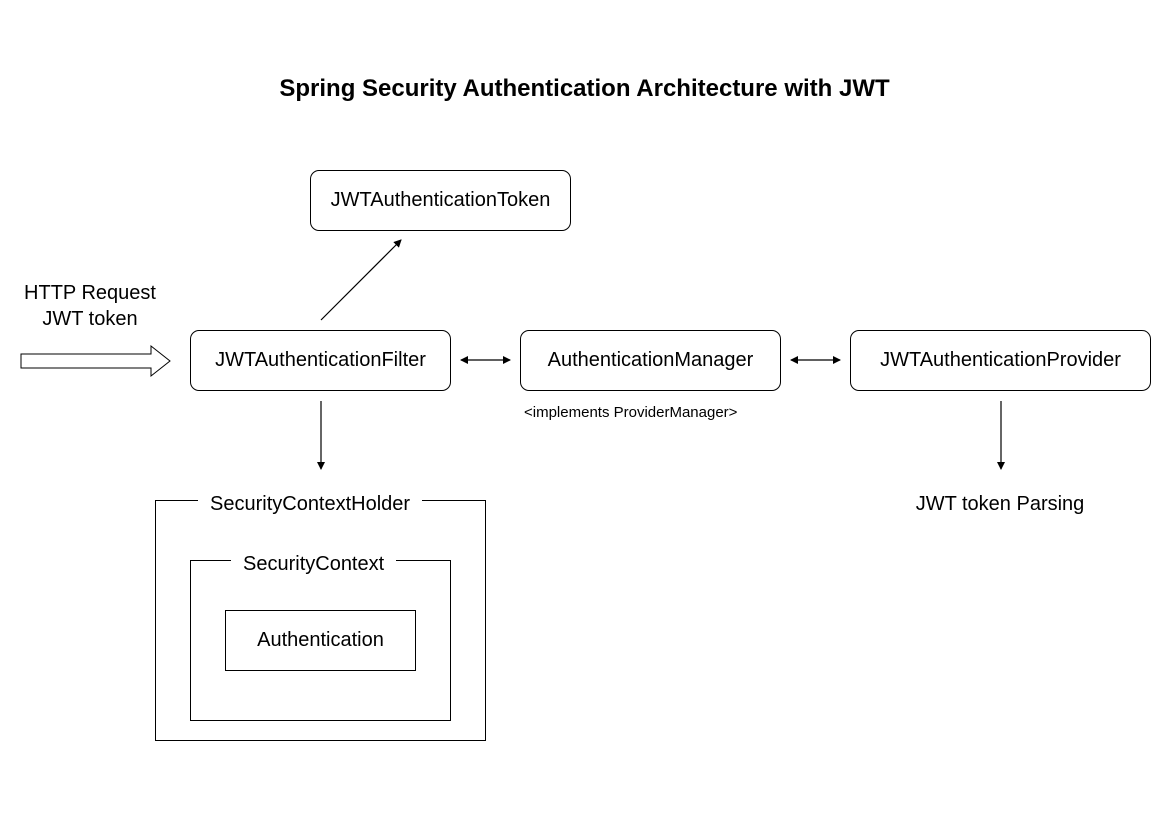  I want to click on jwt-token-parsing-label: JWT token Parsing, so click(1000, 504).